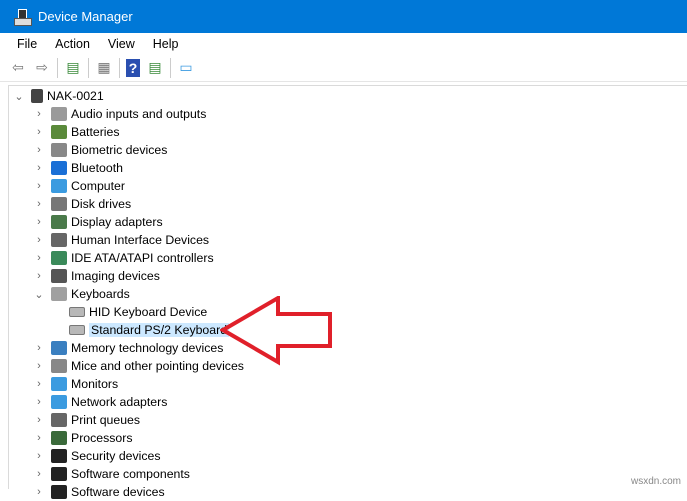  Describe the element at coordinates (117, 222) in the screenshot. I see `category-label: Display adapters` at that location.